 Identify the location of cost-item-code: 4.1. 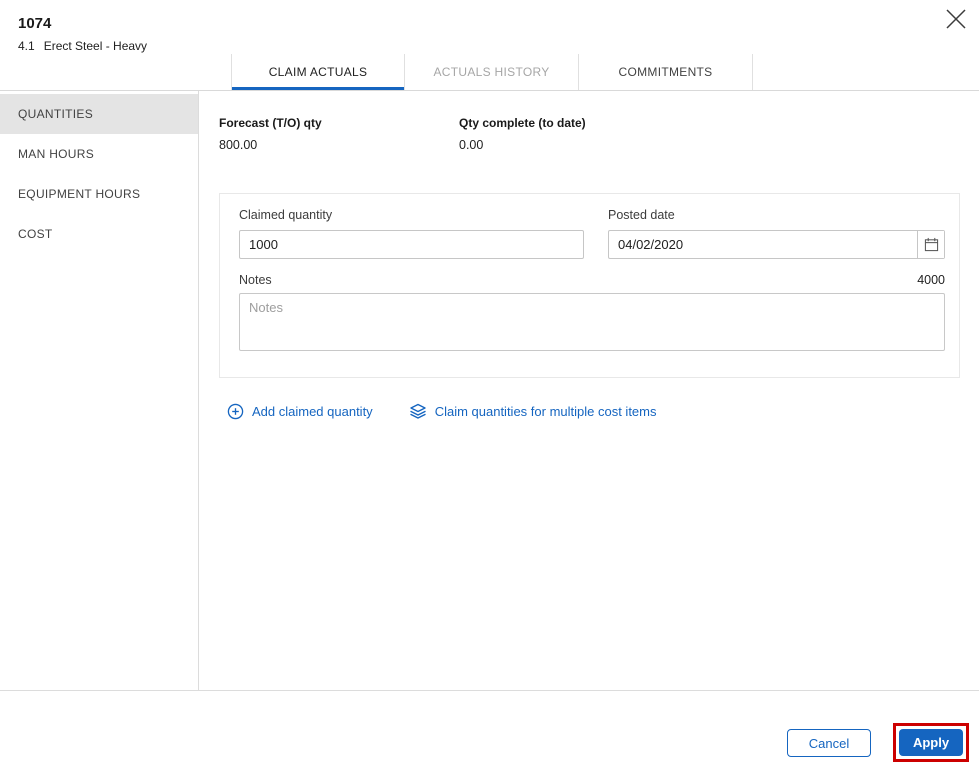
(26, 46).